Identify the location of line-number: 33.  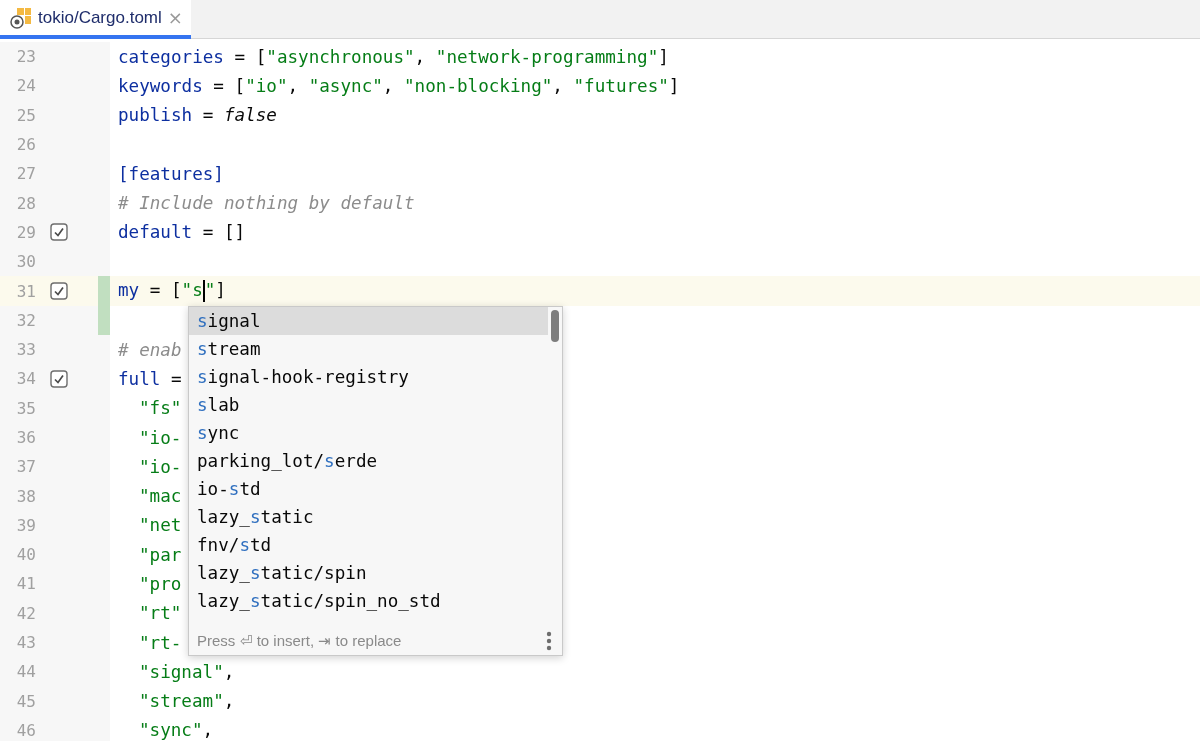
(25, 350).